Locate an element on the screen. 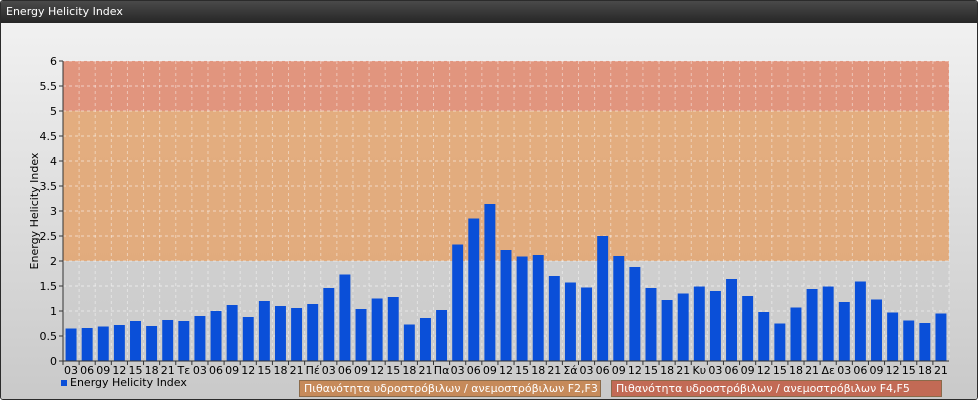  y-tick-label: 6 is located at coordinates (53, 61).